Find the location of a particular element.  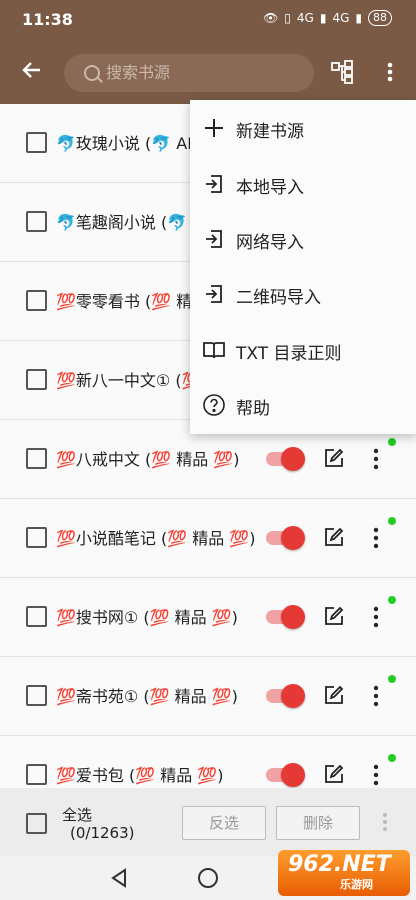

menu-item-help: 帮助 is located at coordinates (303, 404).